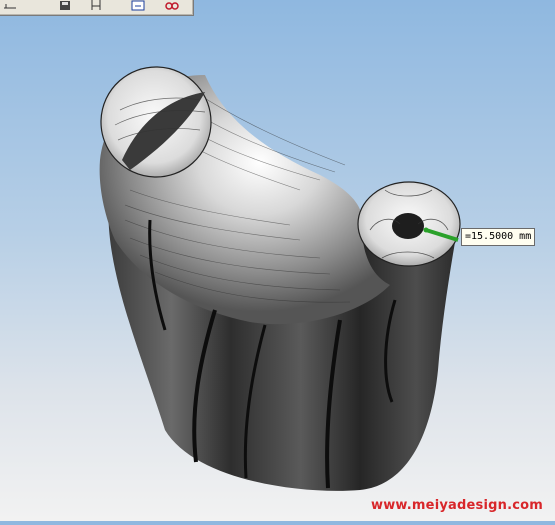 The width and height of the screenshot is (555, 525). What do you see at coordinates (498, 237) in the screenshot?
I see `measurement-value: =15.5000 mm` at bounding box center [498, 237].